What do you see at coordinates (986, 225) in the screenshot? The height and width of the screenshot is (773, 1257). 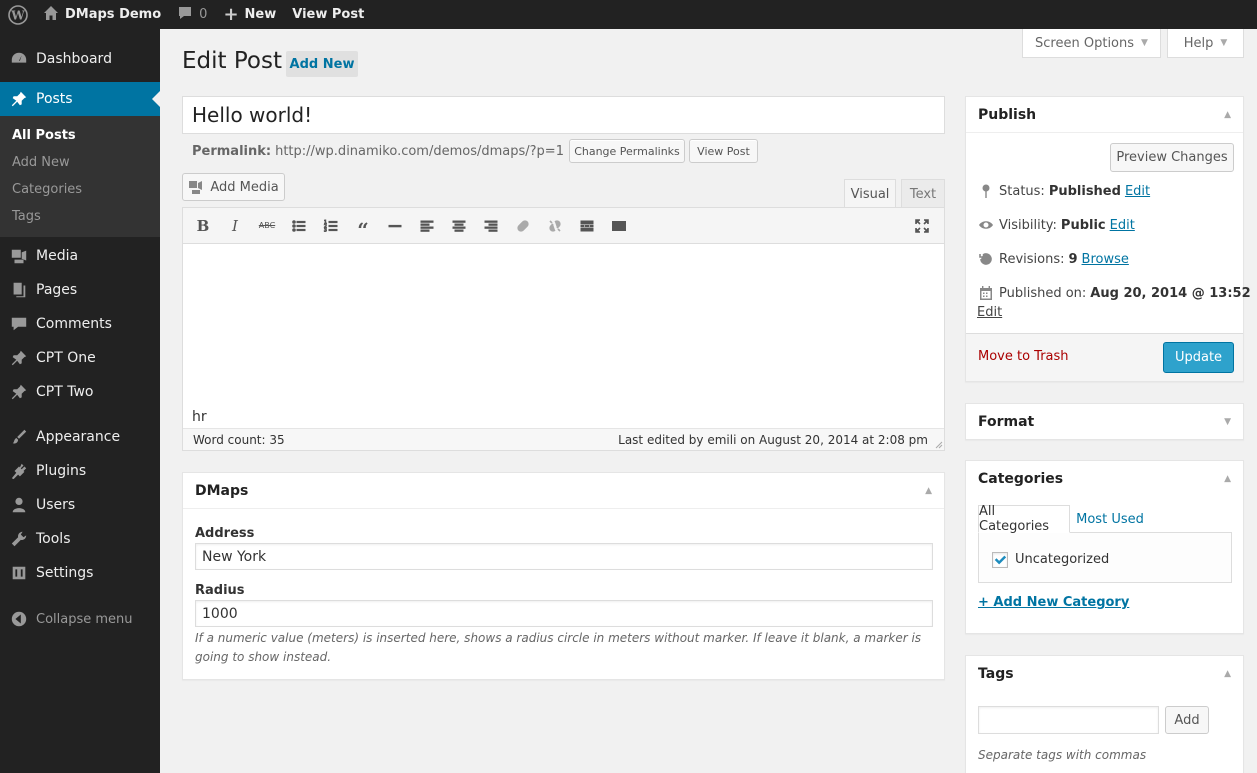 I see `eye-icon` at bounding box center [986, 225].